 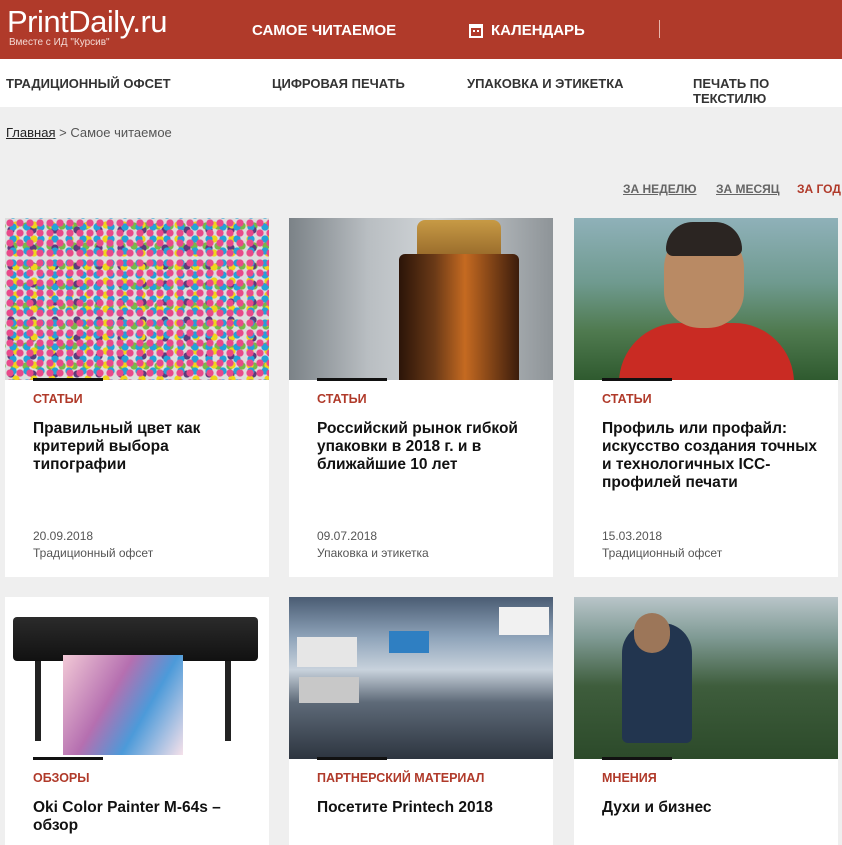 What do you see at coordinates (659, 29) in the screenshot?
I see `header-divider` at bounding box center [659, 29].